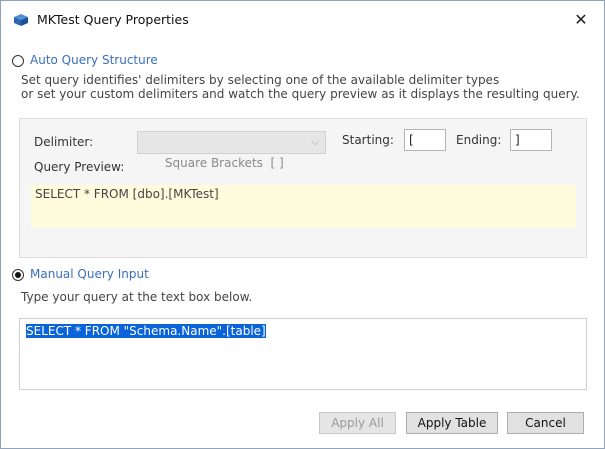 This screenshot has width=605, height=449. What do you see at coordinates (224, 163) in the screenshot?
I see `delimiter-value: Square Brackets [ ]` at bounding box center [224, 163].